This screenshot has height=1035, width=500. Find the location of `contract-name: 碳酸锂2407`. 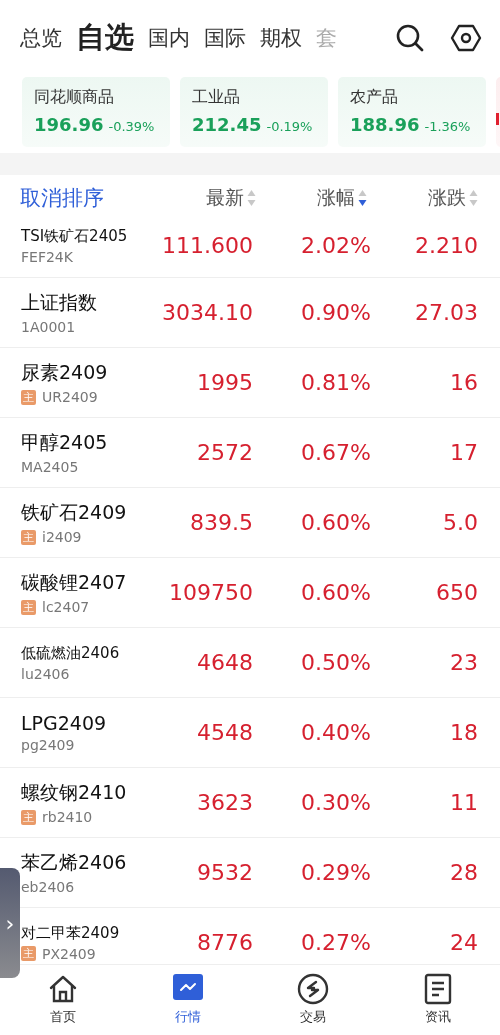

contract-name: 碳酸锂2407 is located at coordinates (74, 582).